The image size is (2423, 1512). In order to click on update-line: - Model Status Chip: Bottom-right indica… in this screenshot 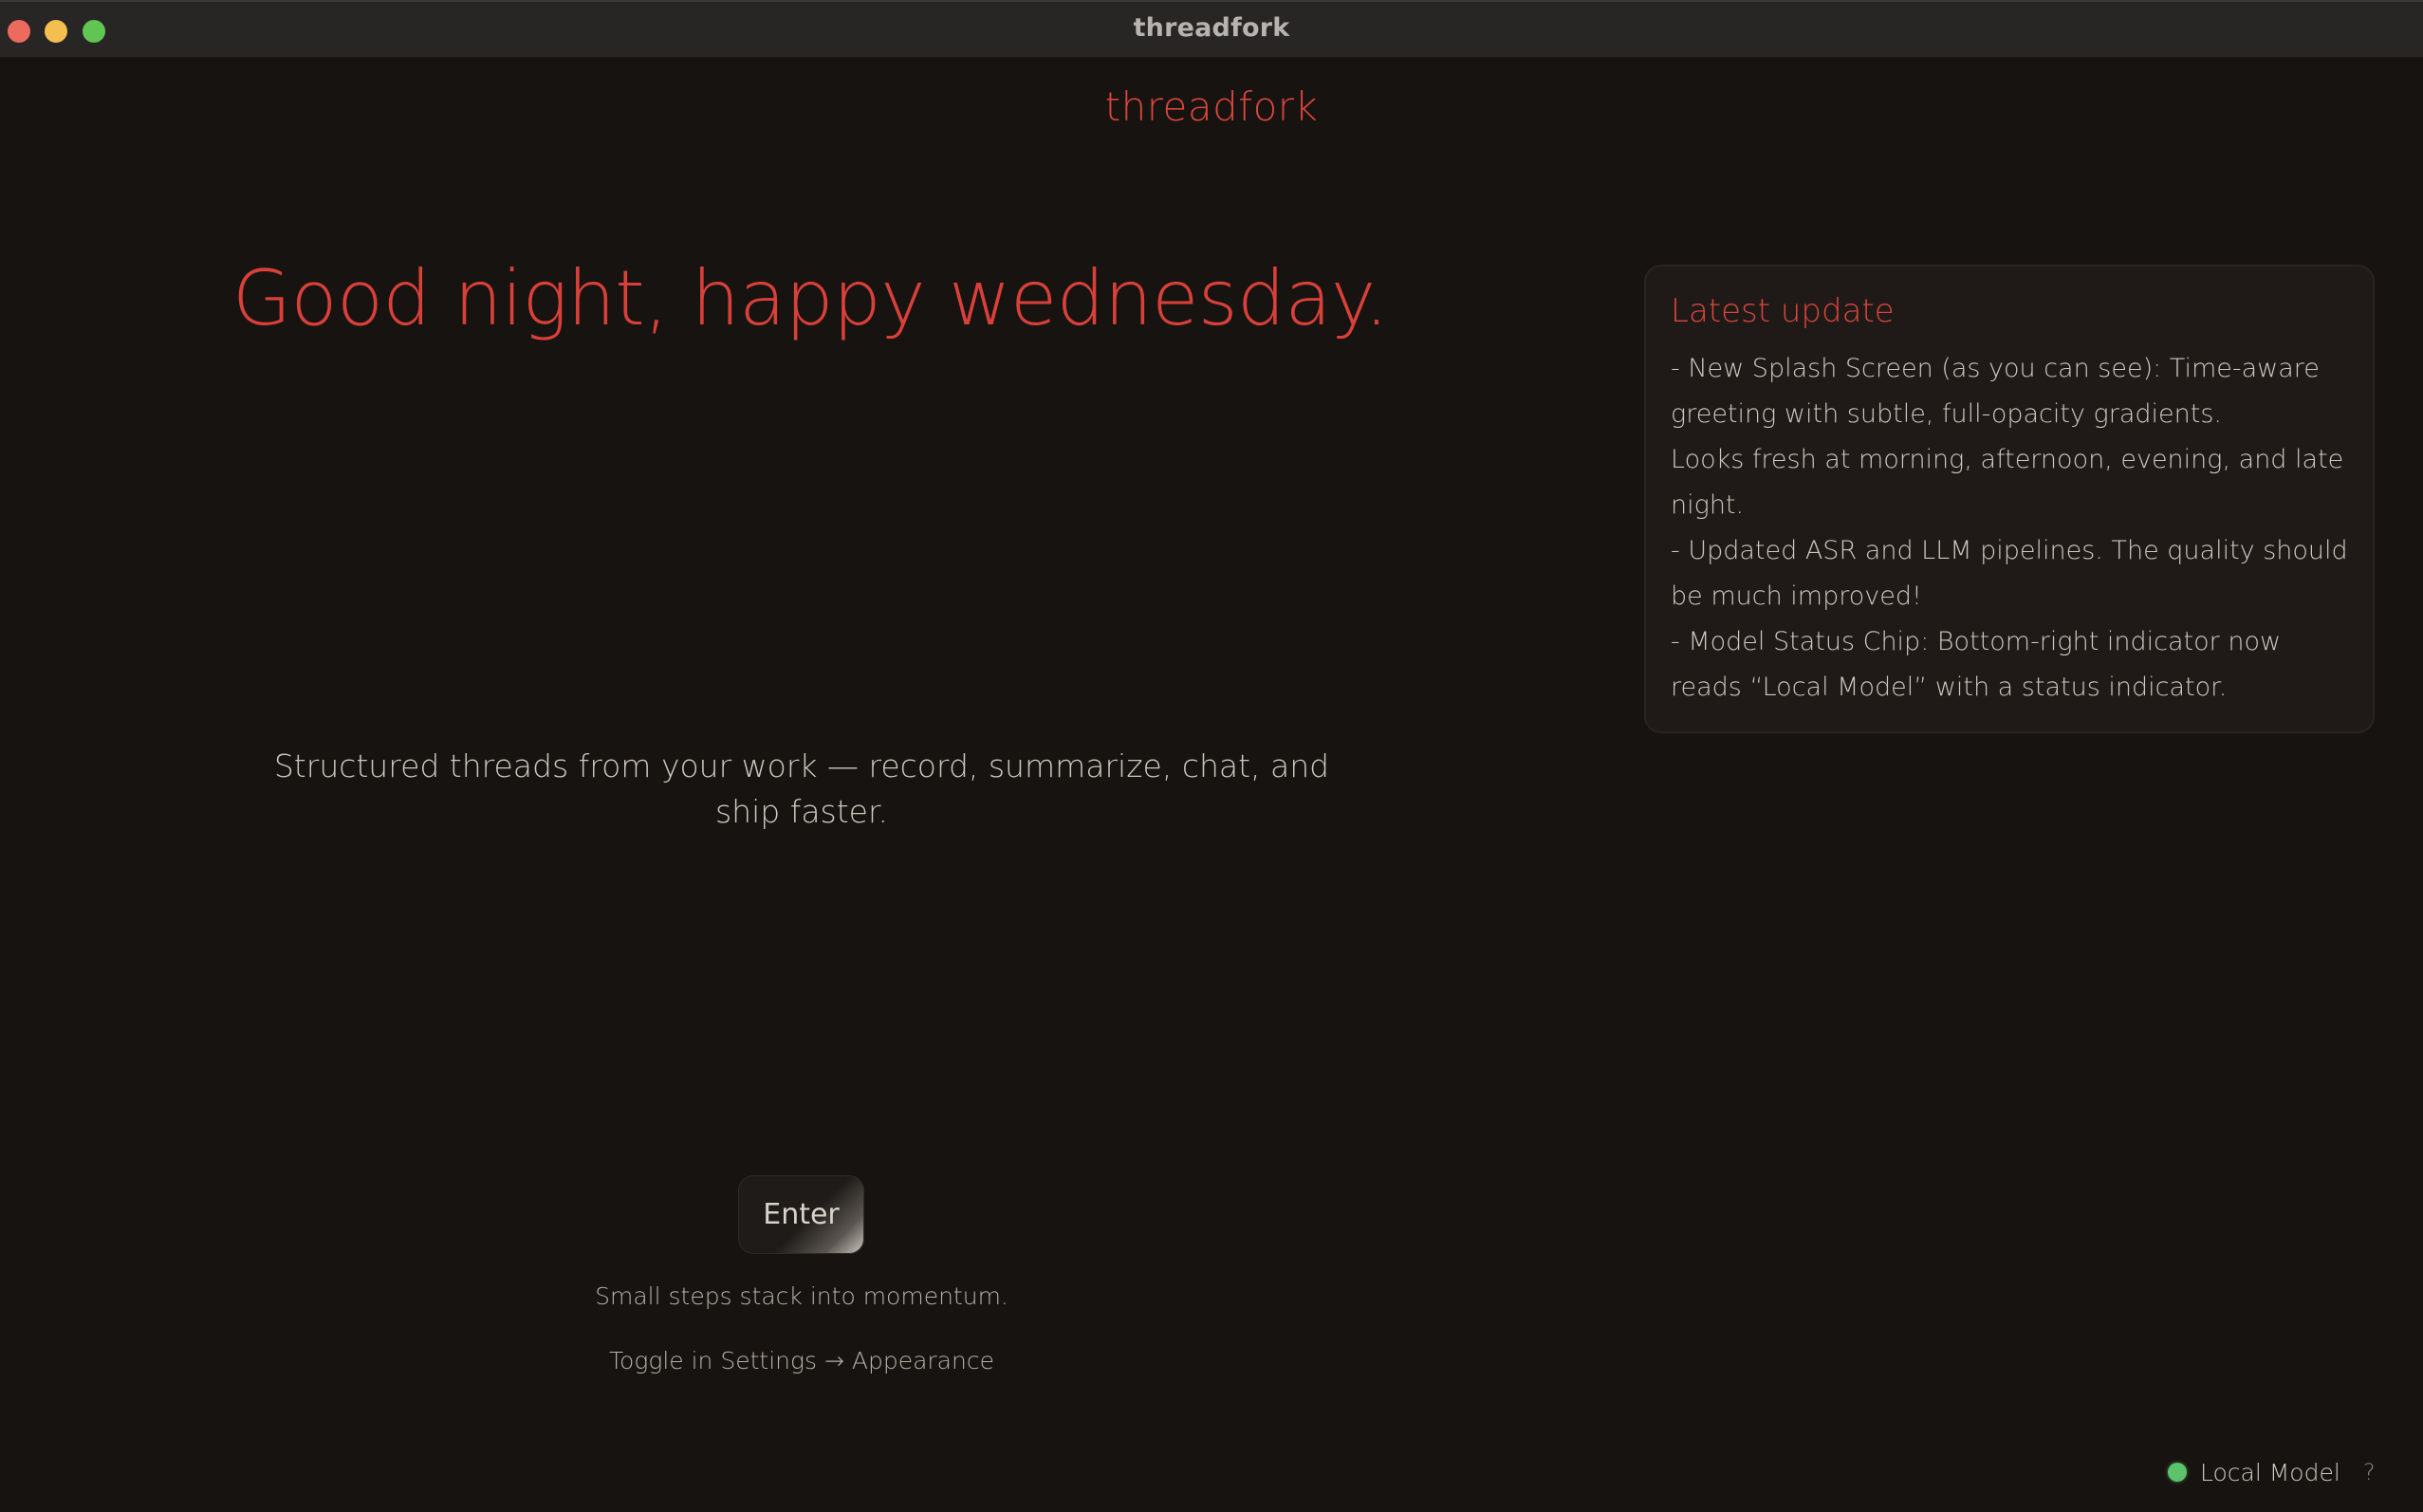, I will do `click(1977, 664)`.